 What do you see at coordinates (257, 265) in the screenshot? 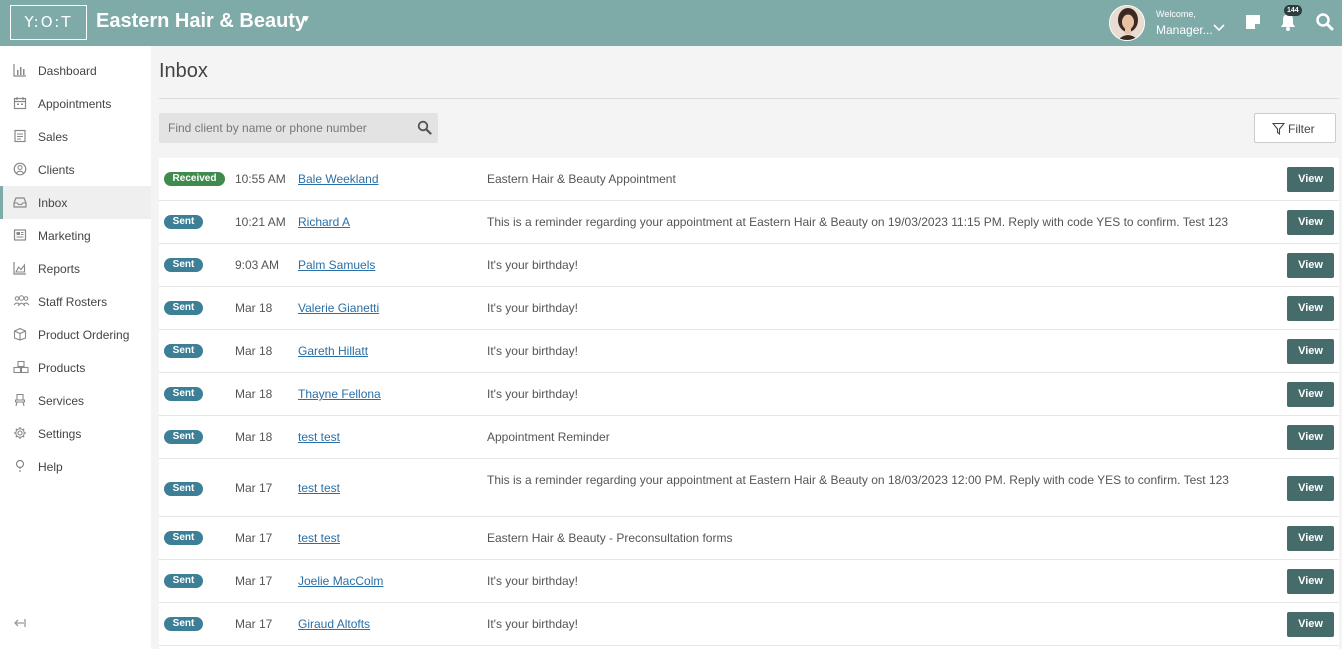
I see `message-time: 9:03 AM` at bounding box center [257, 265].